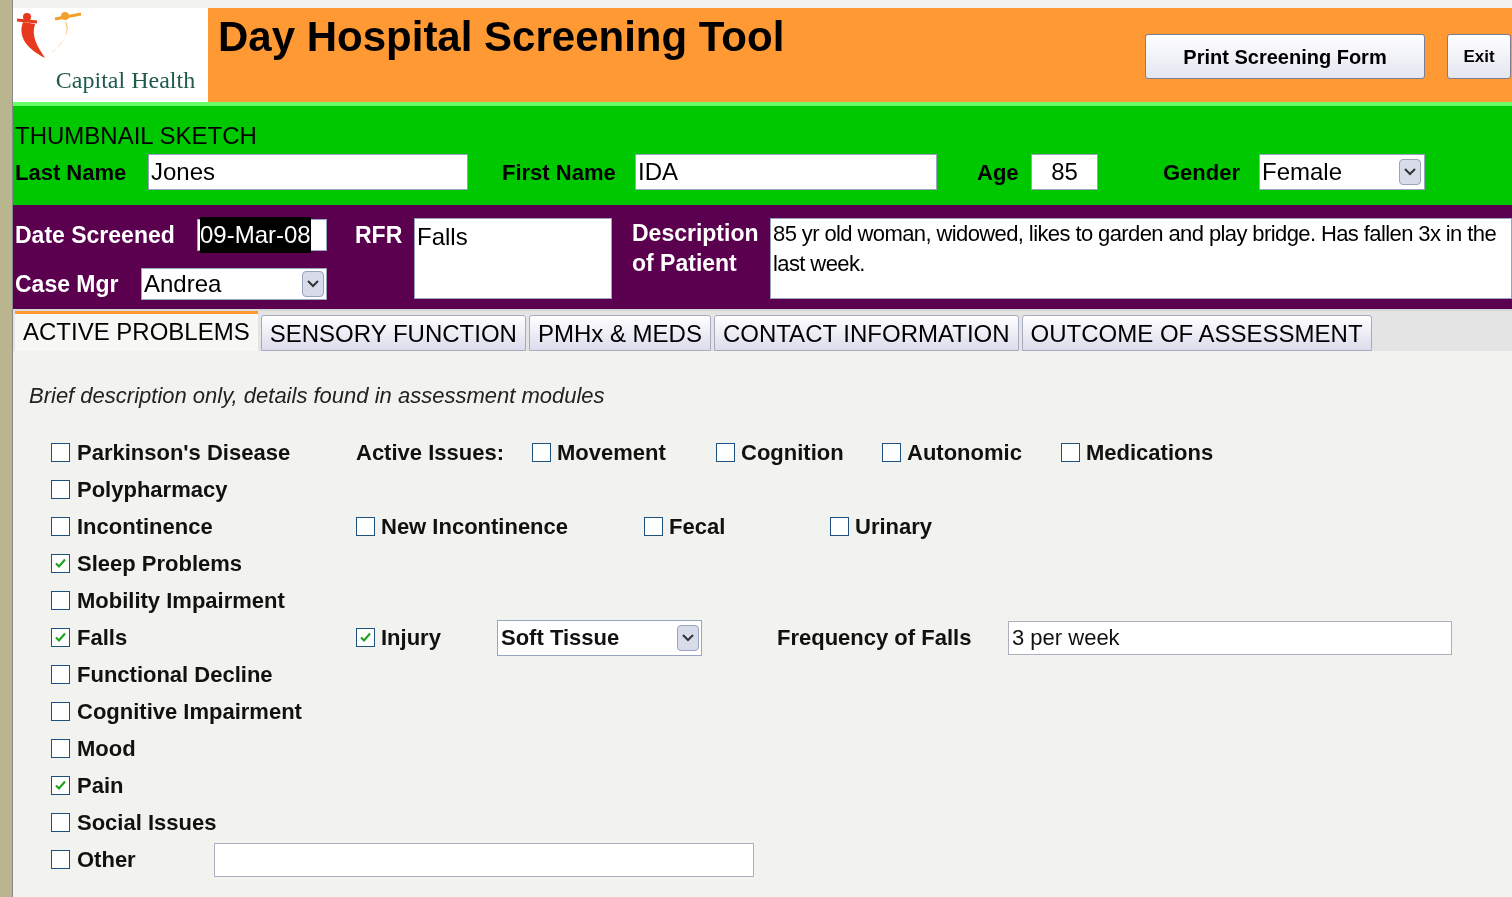 This screenshot has height=897, width=1512. Describe the element at coordinates (964, 453) in the screenshot. I see `checkbox-label: Autonomic` at that location.